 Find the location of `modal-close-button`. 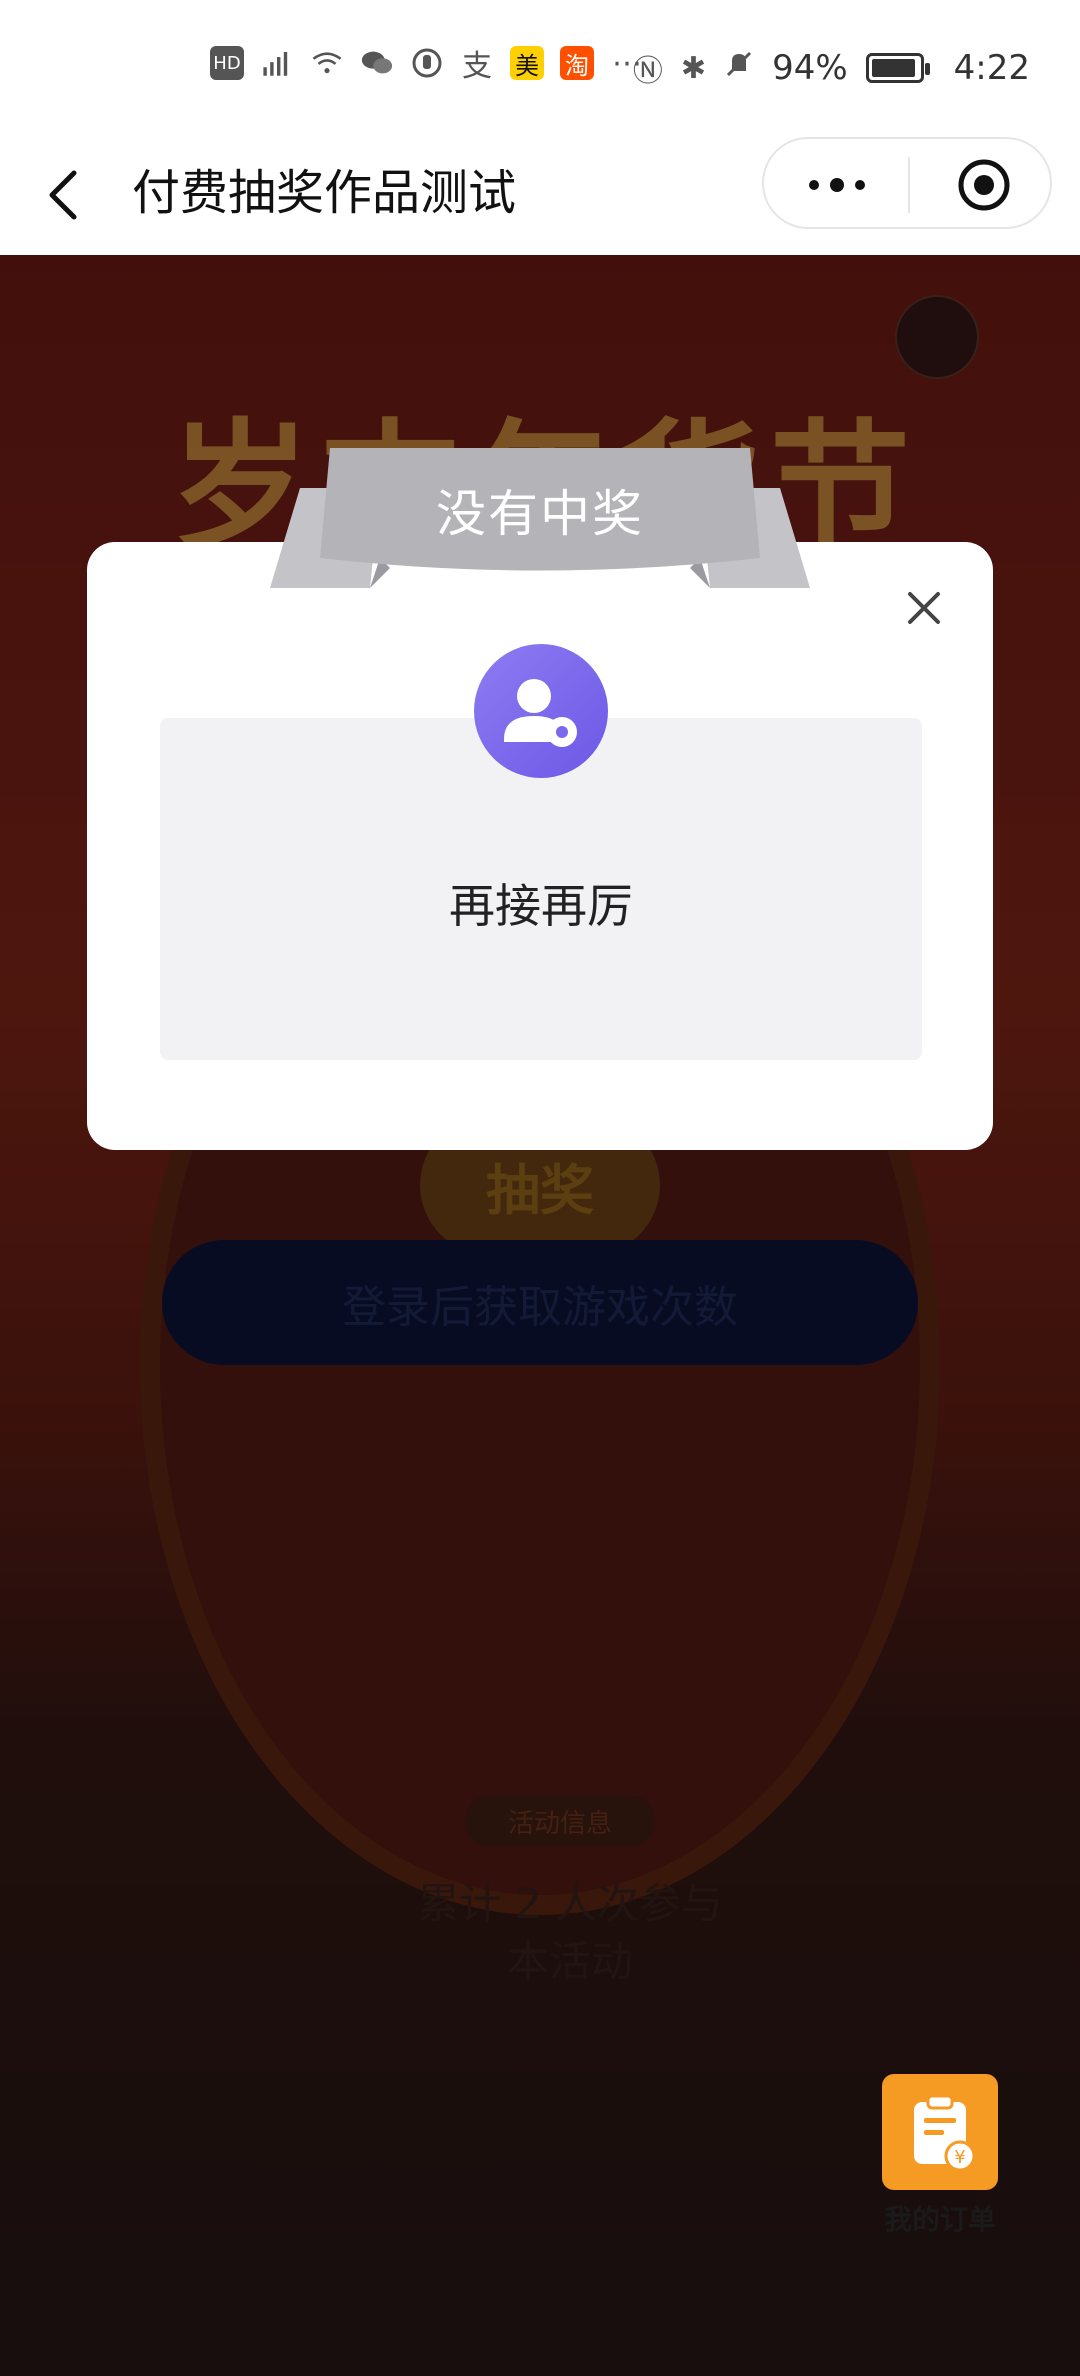

modal-close-button is located at coordinates (924, 608).